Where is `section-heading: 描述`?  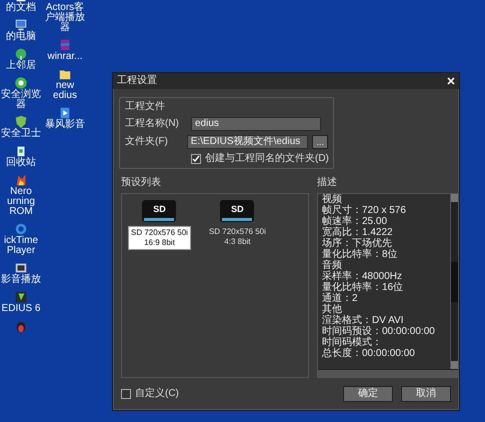 section-heading: 描述 is located at coordinates (327, 183).